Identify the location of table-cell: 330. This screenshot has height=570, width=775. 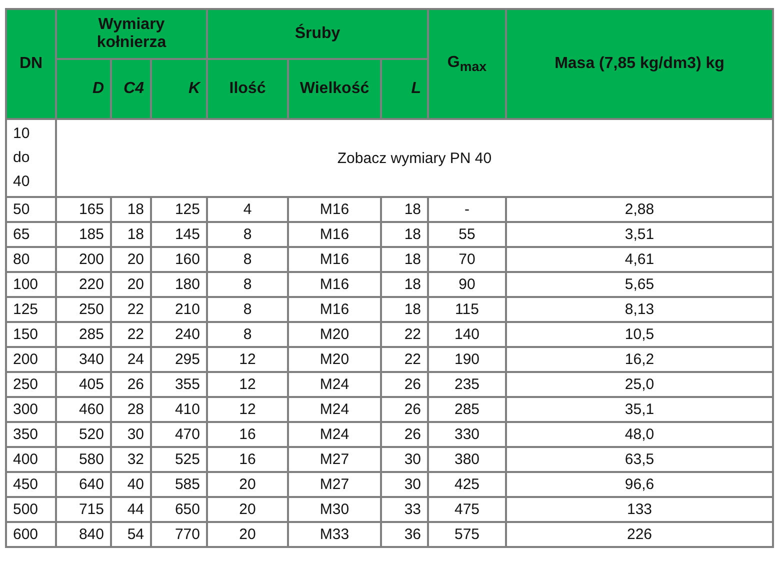
(467, 434).